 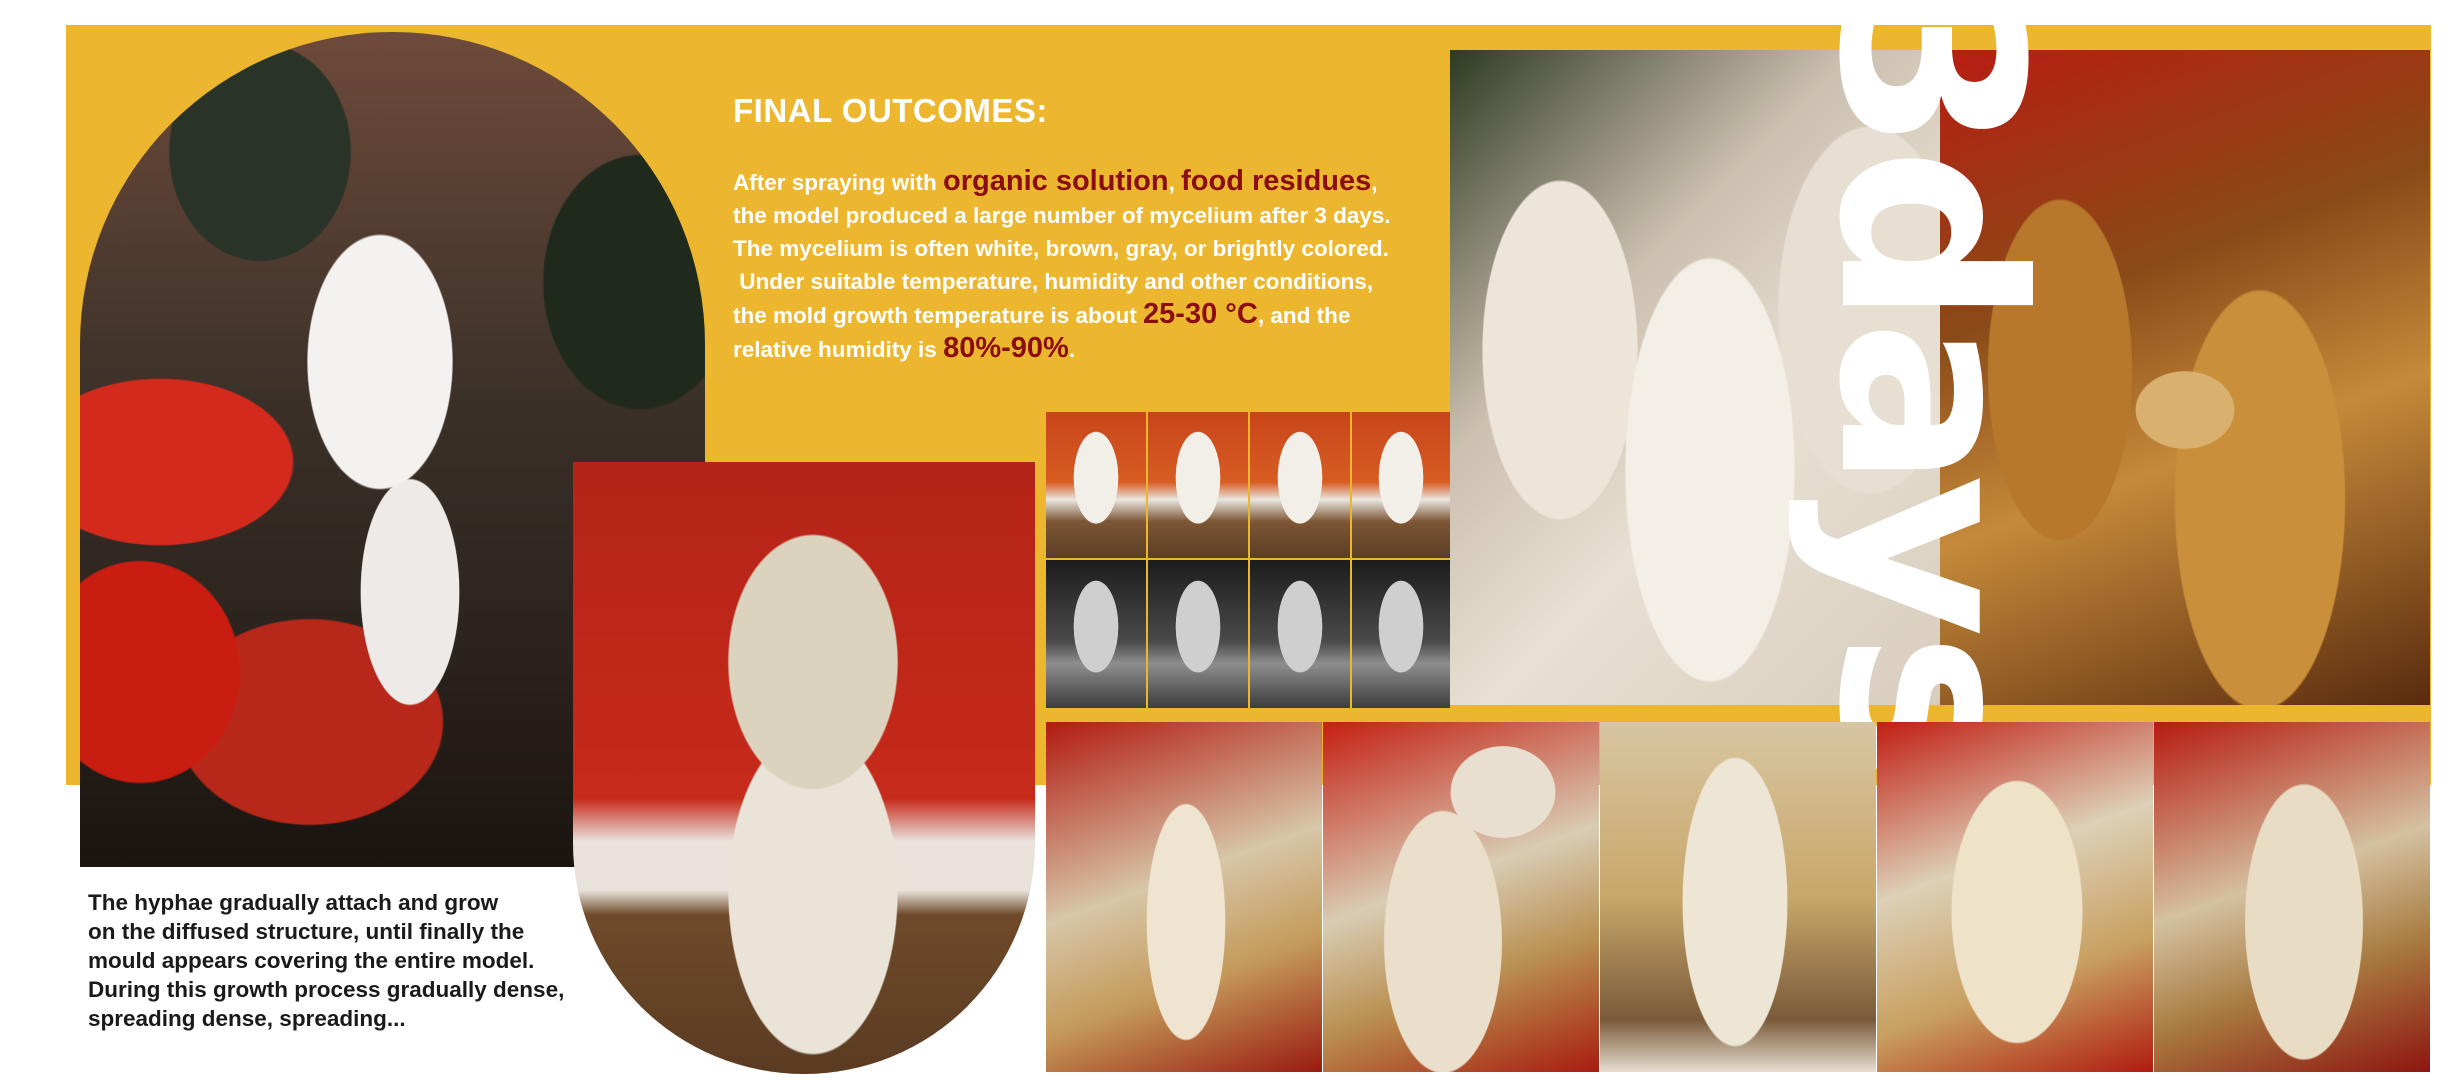 I want to click on three-days-label: 3days, so click(x=1929, y=387).